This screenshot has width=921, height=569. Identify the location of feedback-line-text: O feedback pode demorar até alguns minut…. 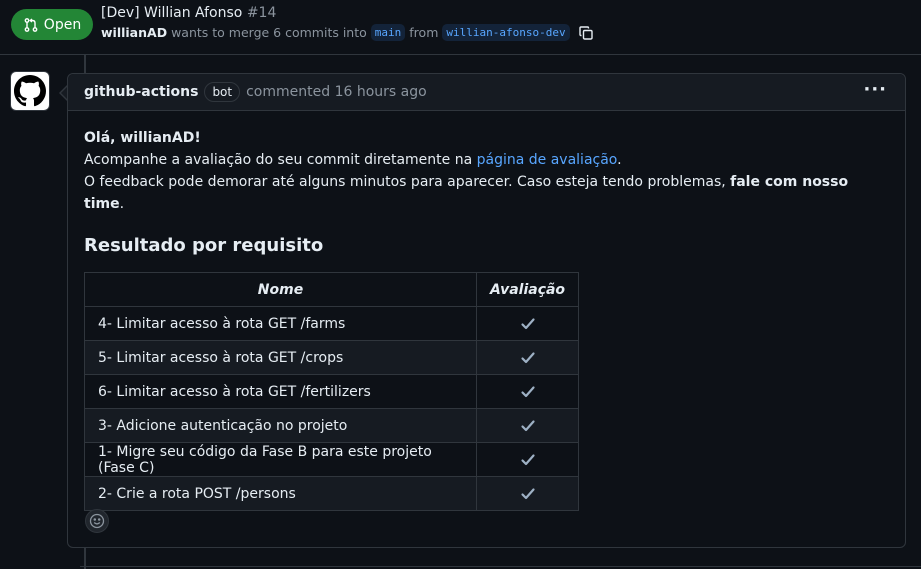
(407, 182).